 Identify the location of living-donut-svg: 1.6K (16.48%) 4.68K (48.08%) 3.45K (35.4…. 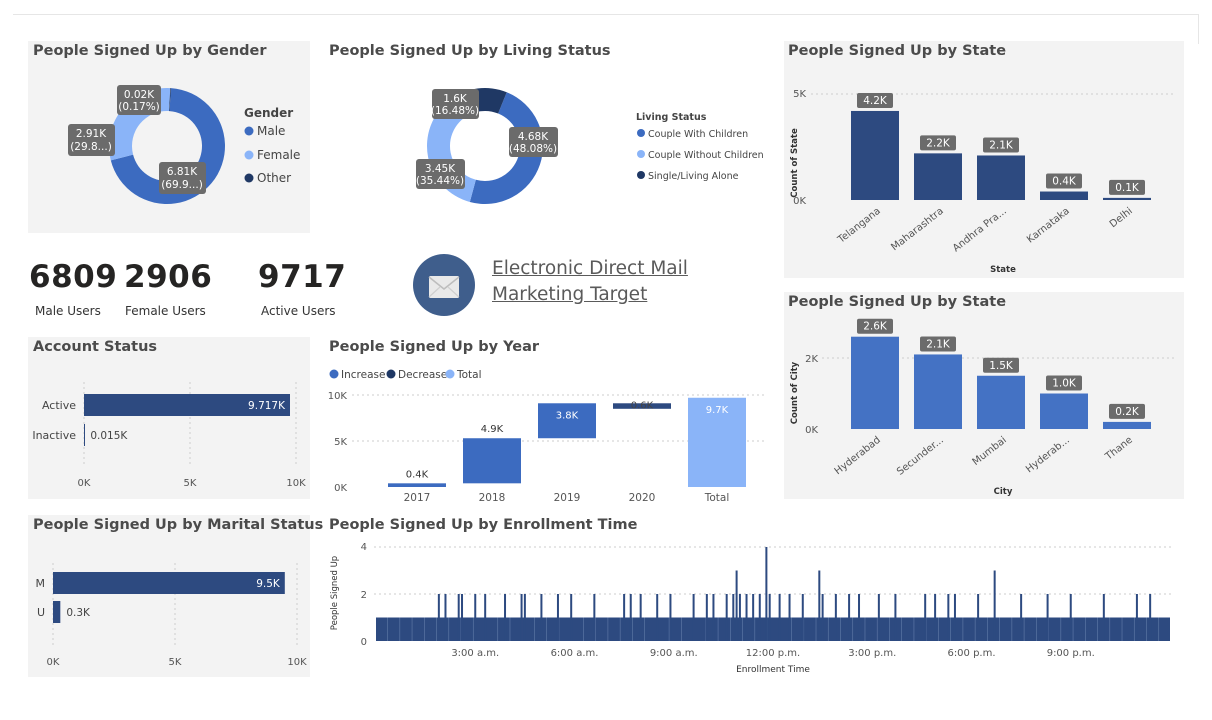
(546, 137).